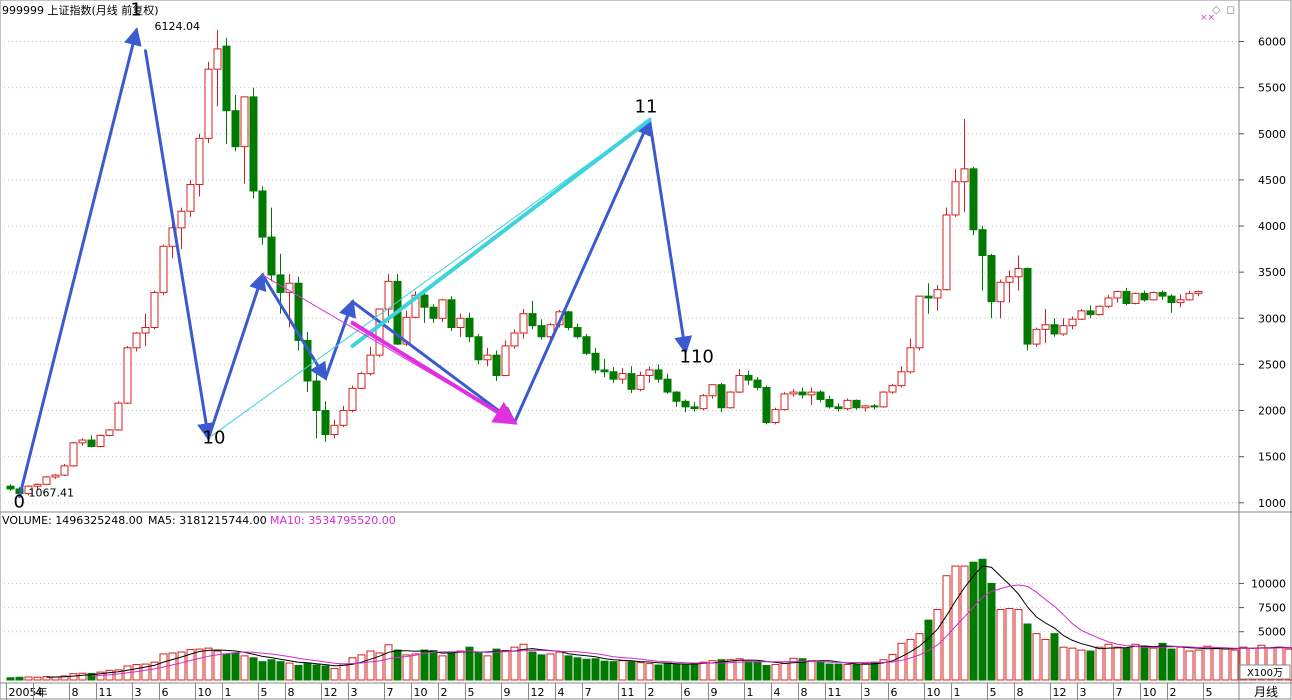 The height and width of the screenshot is (700, 1292). I want to click on price-tick-label: 4500, so click(1272, 180).